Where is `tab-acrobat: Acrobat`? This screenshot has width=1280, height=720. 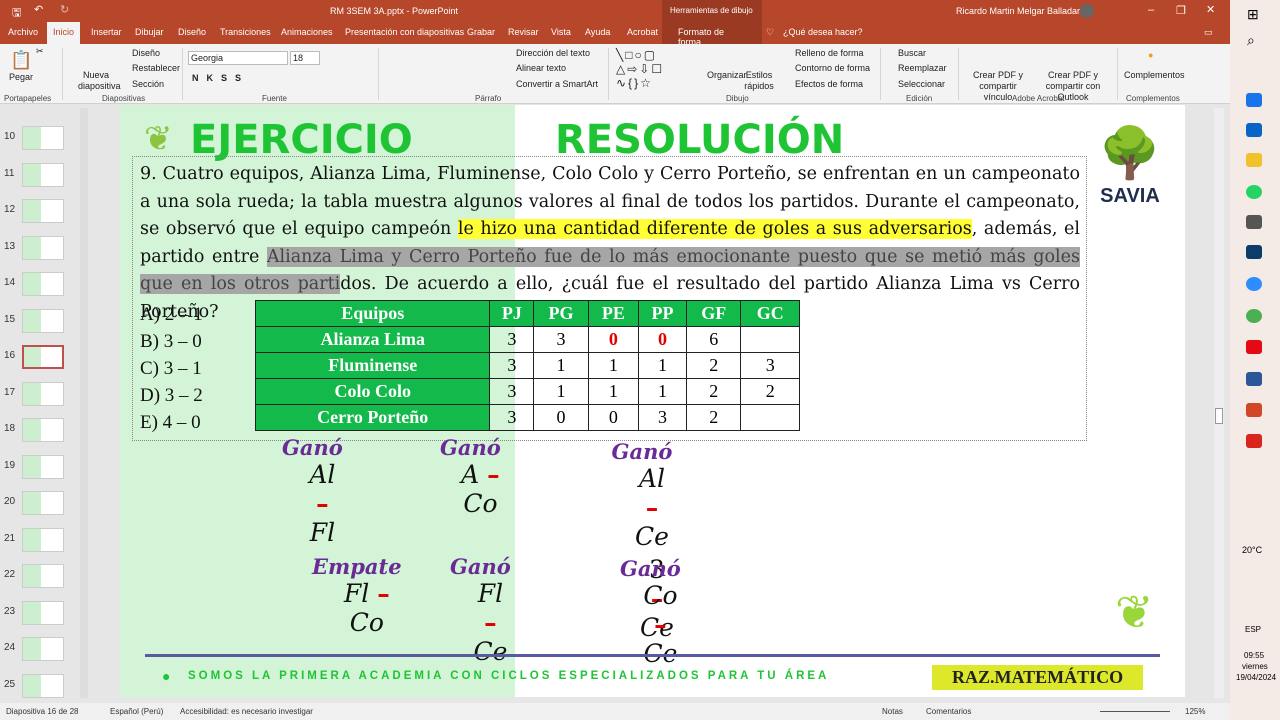
tab-acrobat: Acrobat is located at coordinates (642, 32).